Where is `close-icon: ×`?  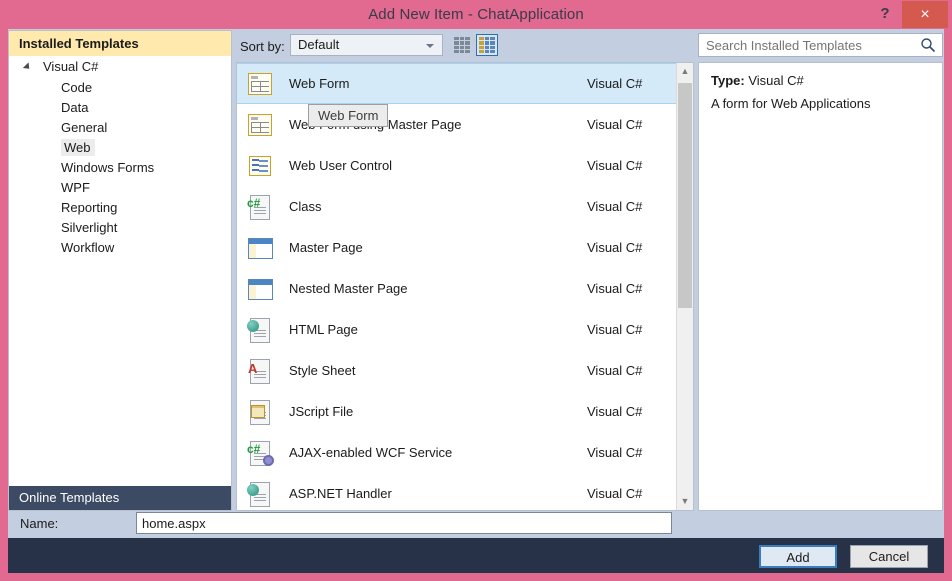 close-icon: × is located at coordinates (925, 14).